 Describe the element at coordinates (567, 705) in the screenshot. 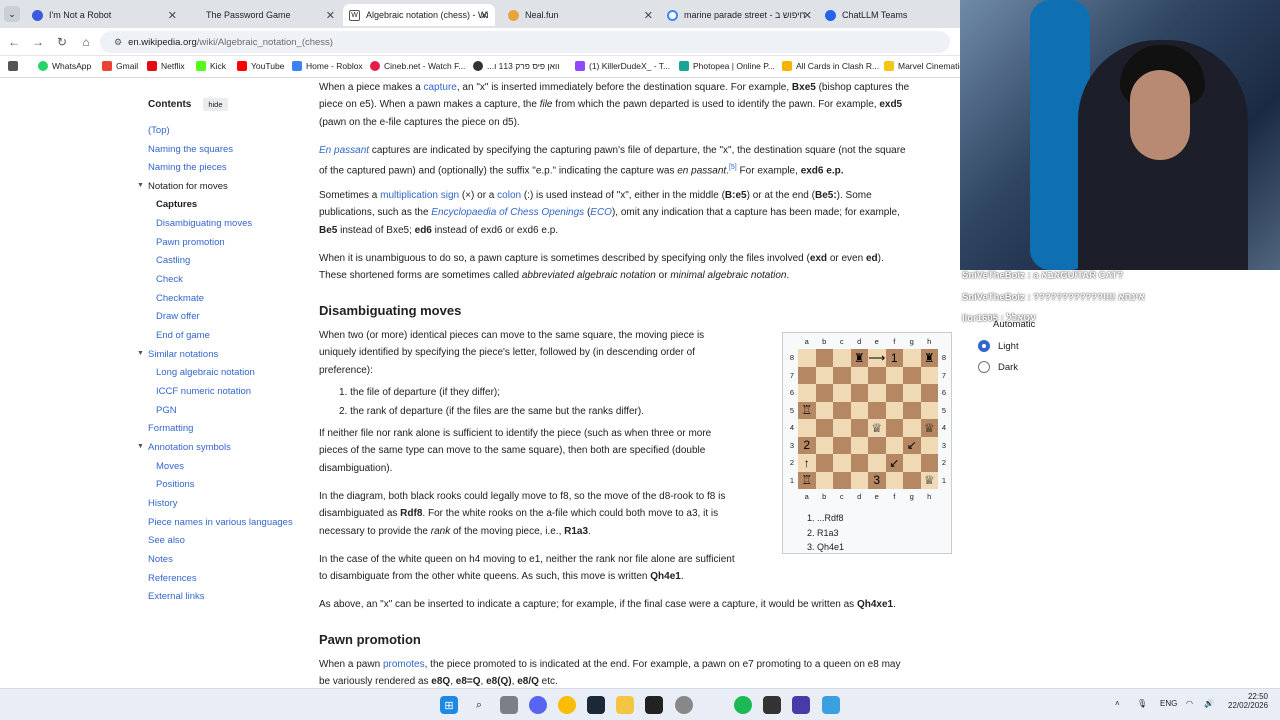

I see `chrome-icon` at that location.